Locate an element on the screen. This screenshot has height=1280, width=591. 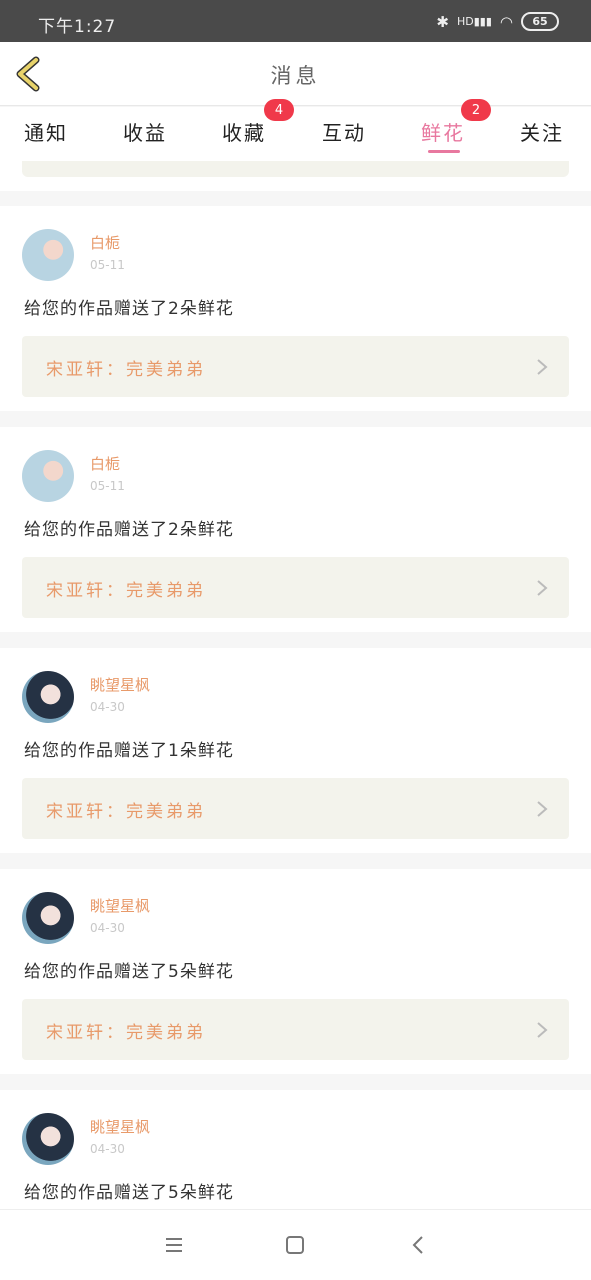
system-nav-bar is located at coordinates (295, 1244).